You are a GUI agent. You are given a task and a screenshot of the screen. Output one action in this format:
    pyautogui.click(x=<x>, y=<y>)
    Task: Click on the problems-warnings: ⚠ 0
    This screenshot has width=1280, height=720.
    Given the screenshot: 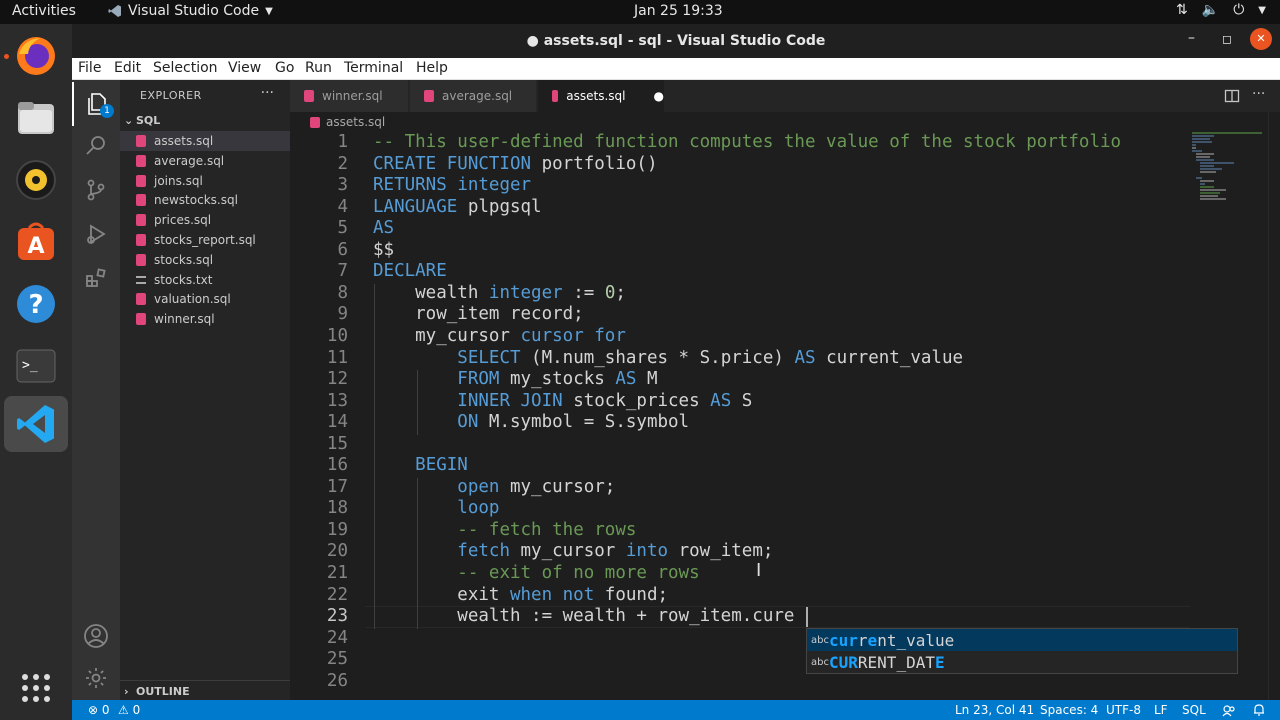 What is the action you would take?
    pyautogui.click(x=129, y=710)
    